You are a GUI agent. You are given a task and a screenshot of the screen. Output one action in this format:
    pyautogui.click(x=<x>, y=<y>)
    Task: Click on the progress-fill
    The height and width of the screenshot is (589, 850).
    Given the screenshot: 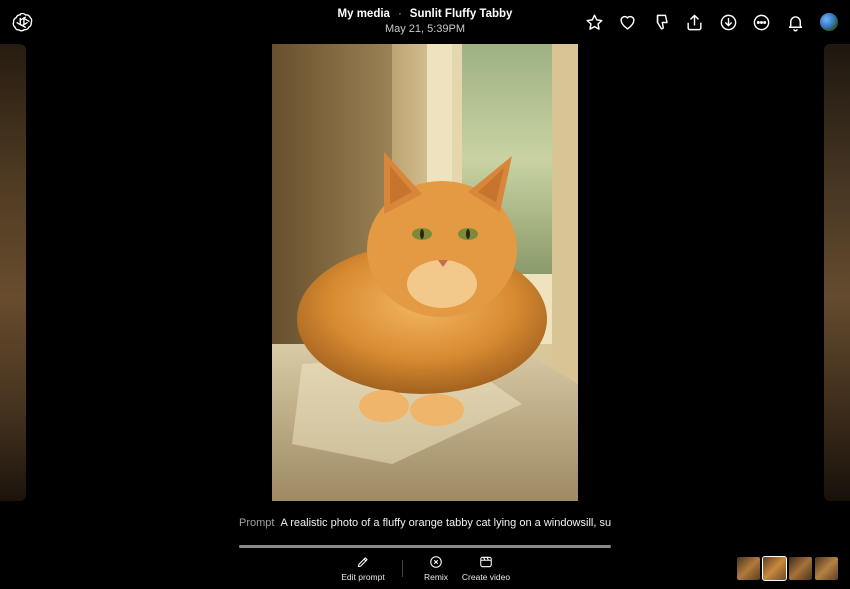 What is the action you would take?
    pyautogui.click(x=425, y=546)
    